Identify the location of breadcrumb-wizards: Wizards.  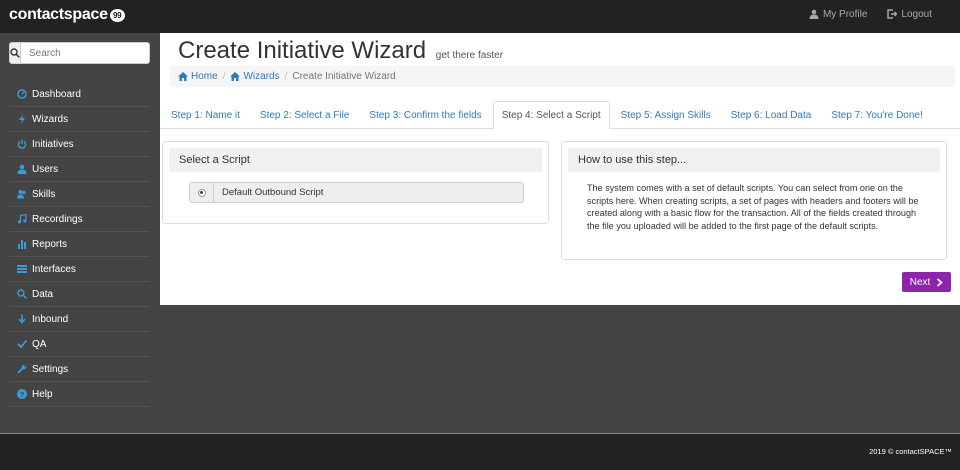
(255, 76).